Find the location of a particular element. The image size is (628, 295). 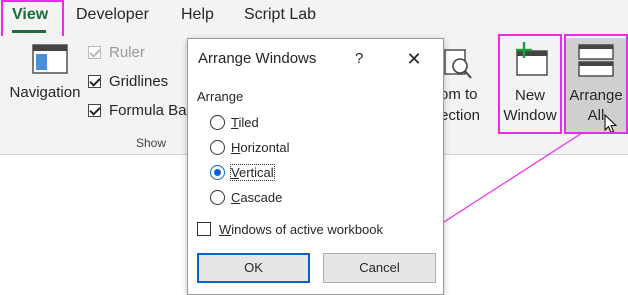

dialog-title: Arrange Windows is located at coordinates (257, 58).